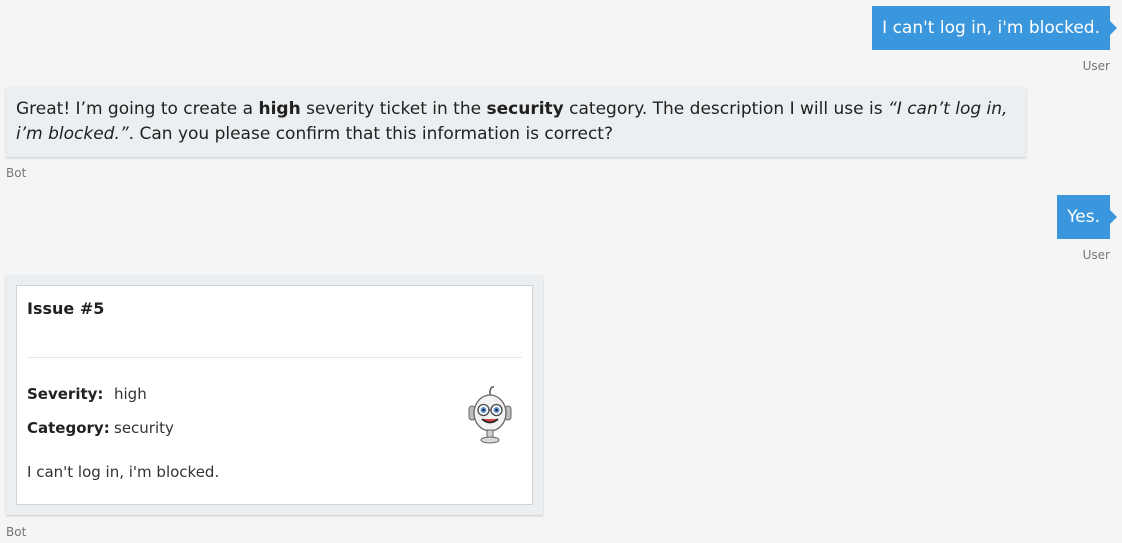 Image resolution: width=1122 pixels, height=543 pixels. What do you see at coordinates (123, 472) in the screenshot?
I see `card-description: I can't log in, i'm blocked.` at bounding box center [123, 472].